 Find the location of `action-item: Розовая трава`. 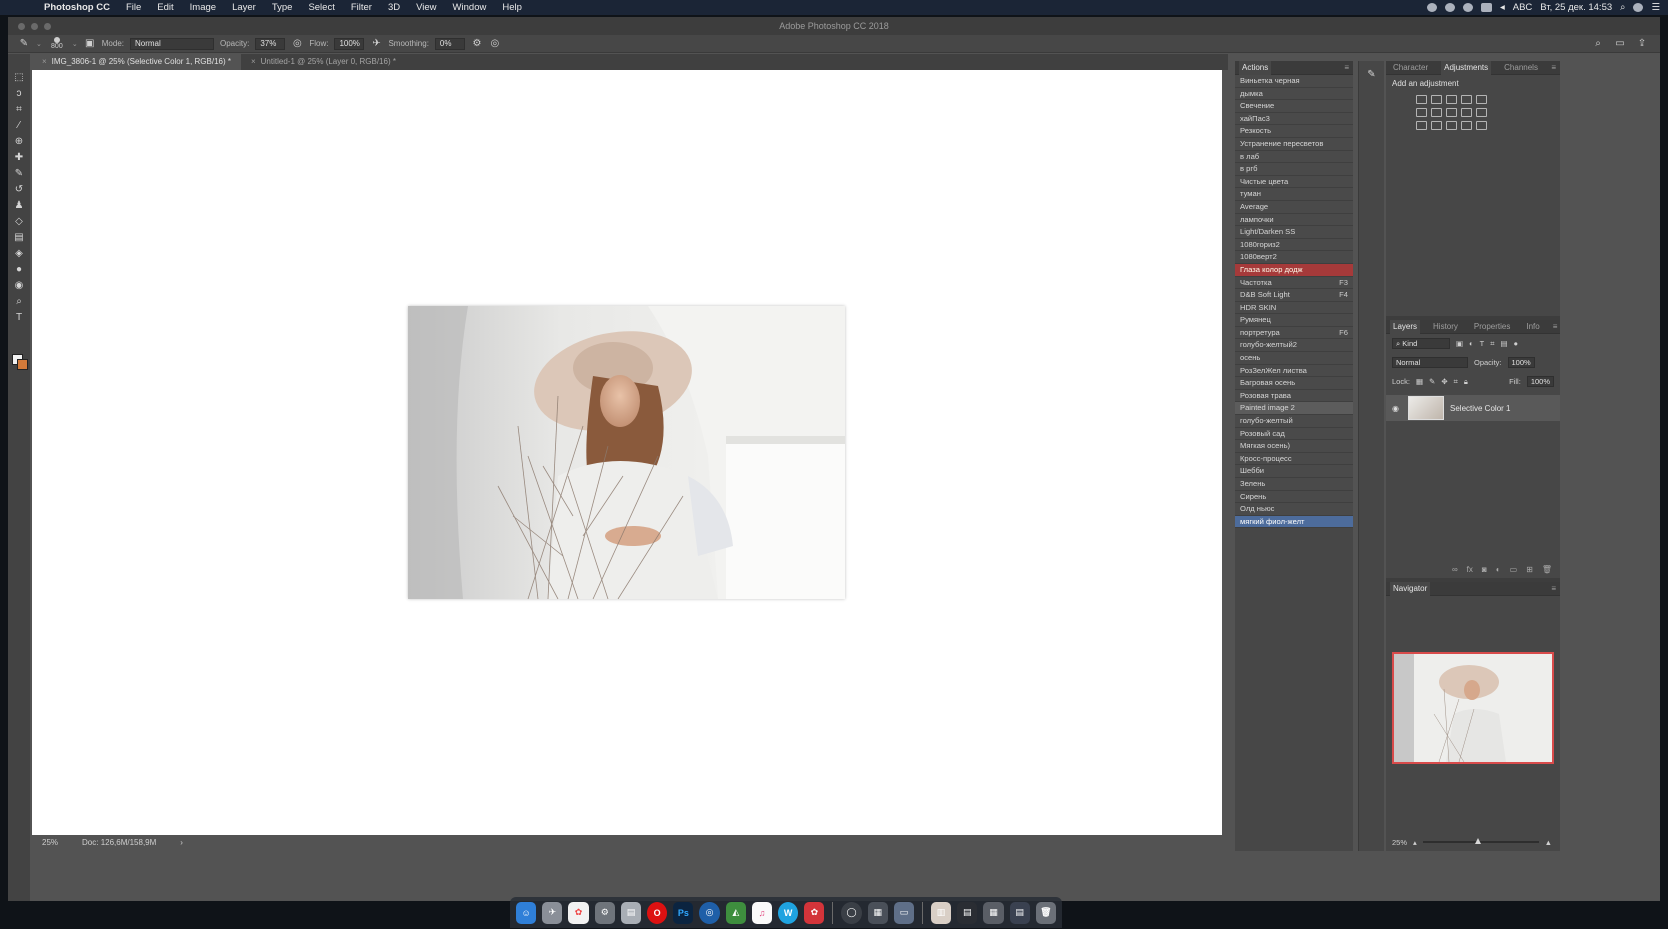

action-item: Розовая трава is located at coordinates (1294, 396).